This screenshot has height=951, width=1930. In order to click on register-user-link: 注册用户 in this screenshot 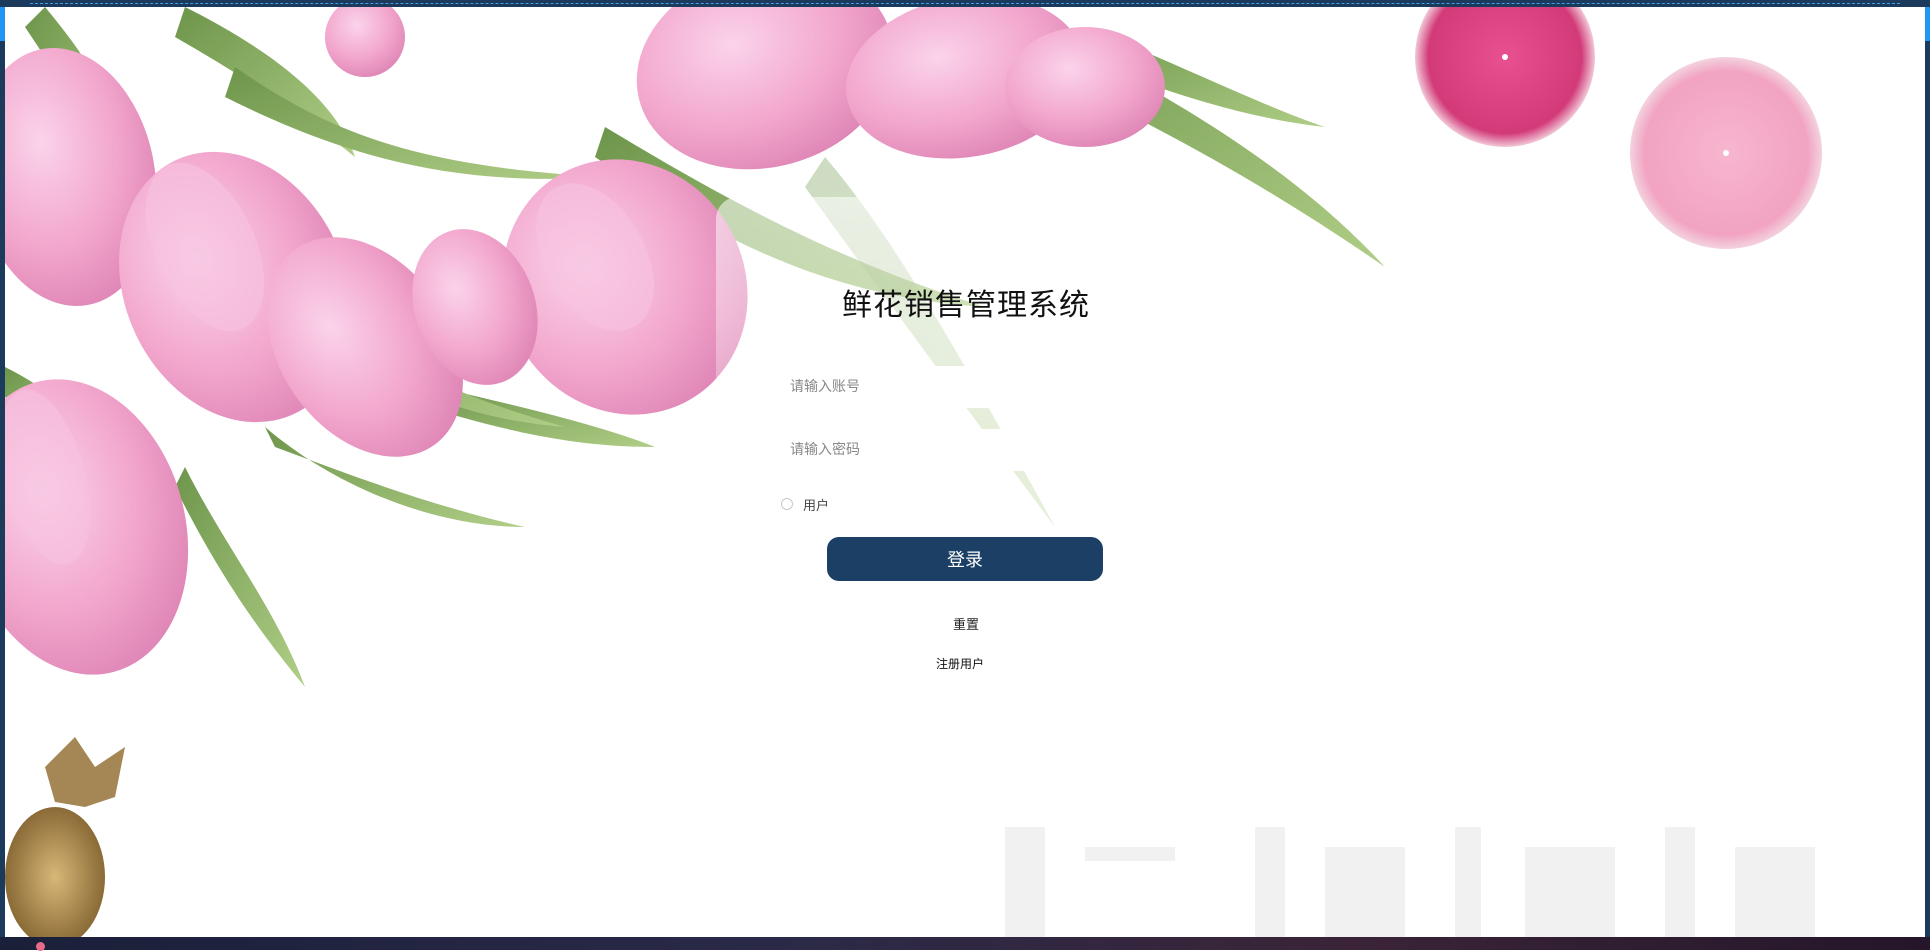, I will do `click(960, 663)`.